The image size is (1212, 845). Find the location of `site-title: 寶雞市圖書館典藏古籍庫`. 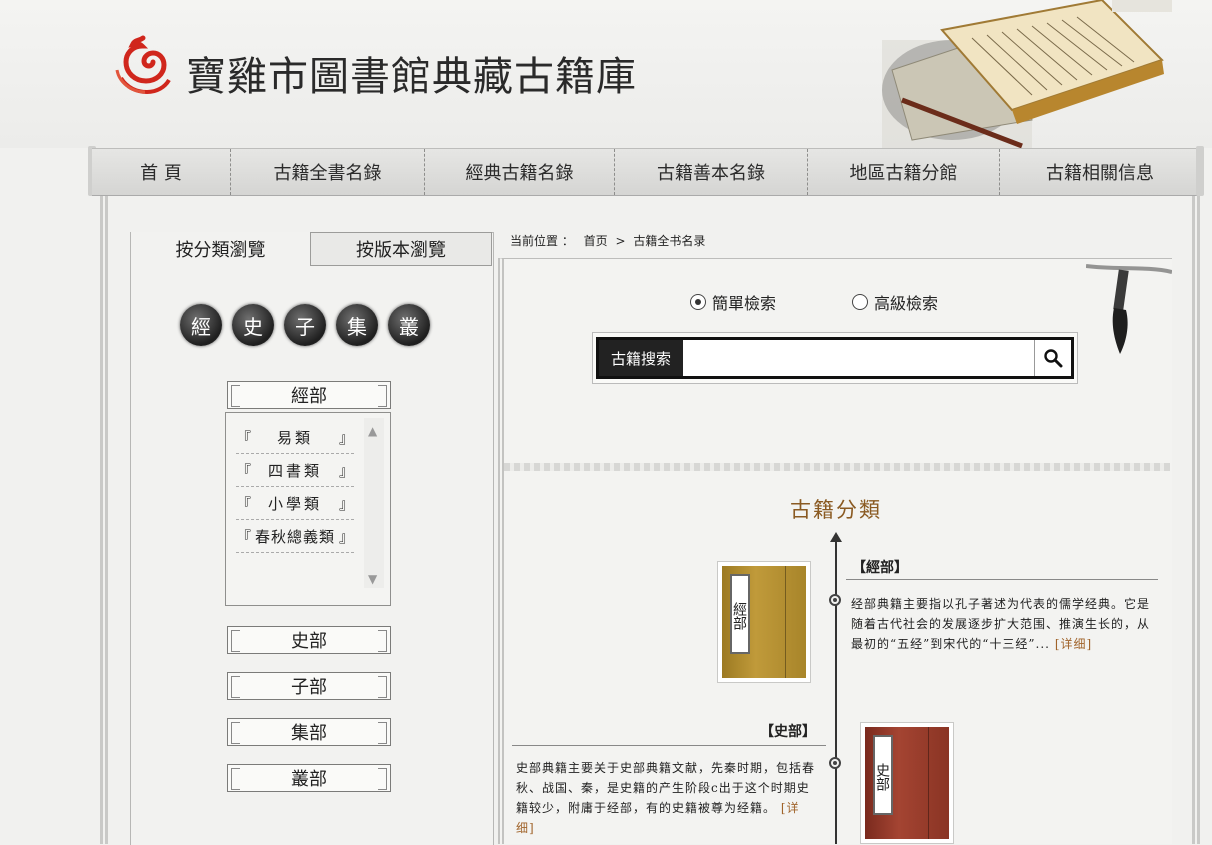

site-title: 寶雞市圖書館典藏古籍庫 is located at coordinates (411, 77).